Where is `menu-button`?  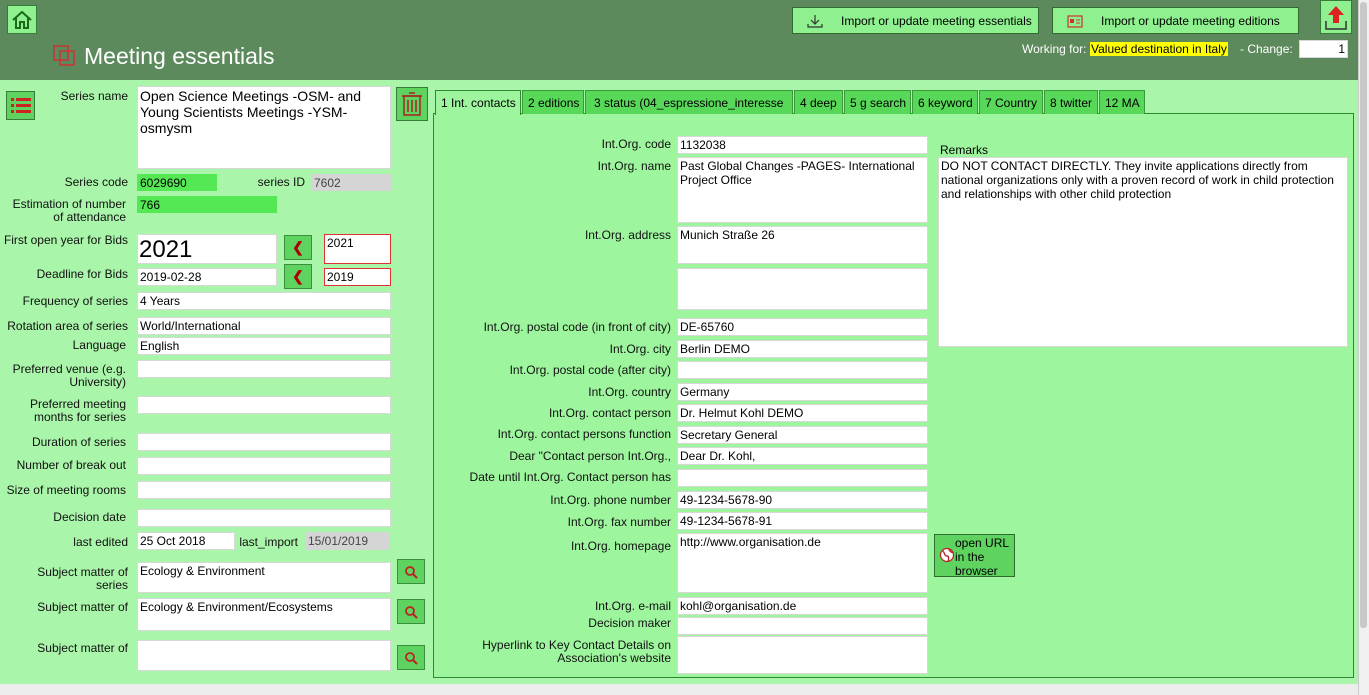
menu-button is located at coordinates (20, 105).